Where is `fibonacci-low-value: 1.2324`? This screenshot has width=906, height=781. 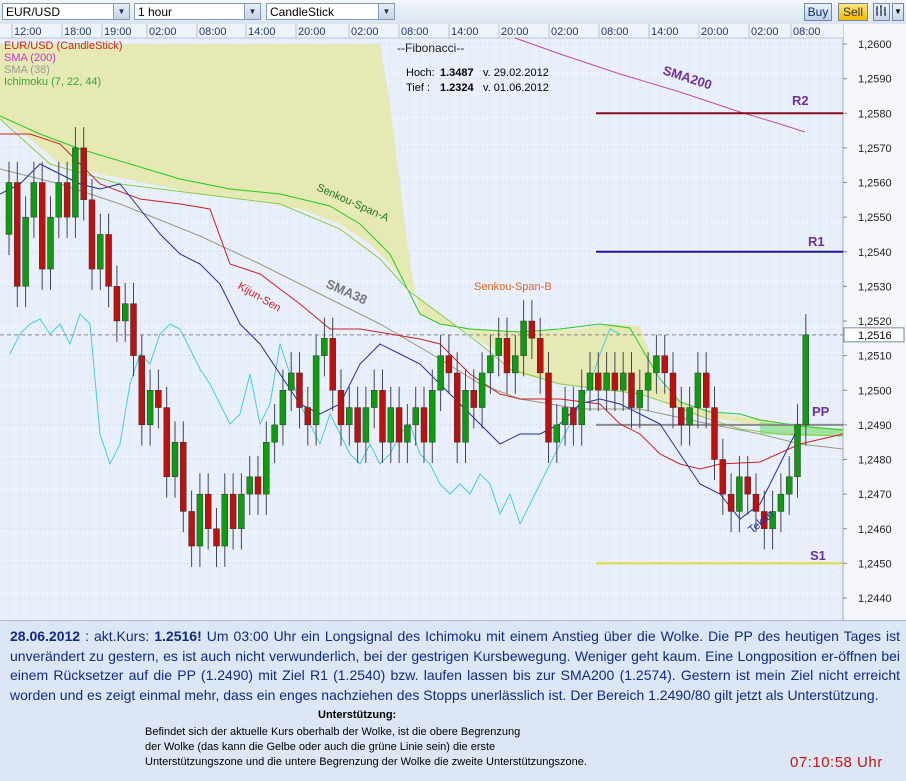 fibonacci-low-value: 1.2324 is located at coordinates (457, 88).